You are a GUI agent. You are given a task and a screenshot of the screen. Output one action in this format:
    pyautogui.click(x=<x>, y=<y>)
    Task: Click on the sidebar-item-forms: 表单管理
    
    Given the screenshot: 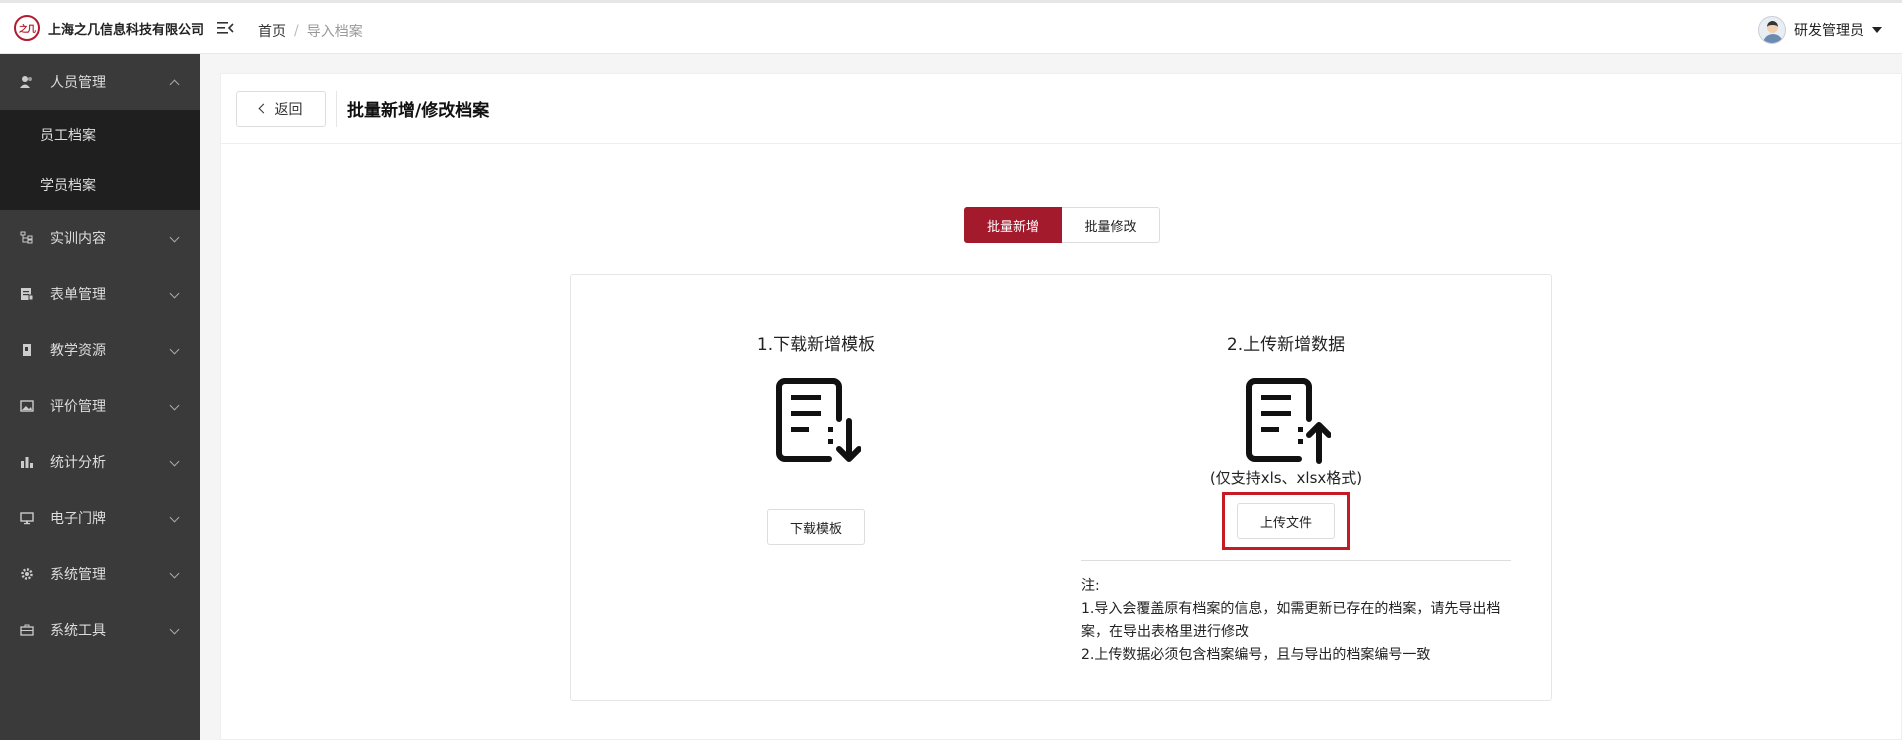 What is the action you would take?
    pyautogui.click(x=100, y=294)
    